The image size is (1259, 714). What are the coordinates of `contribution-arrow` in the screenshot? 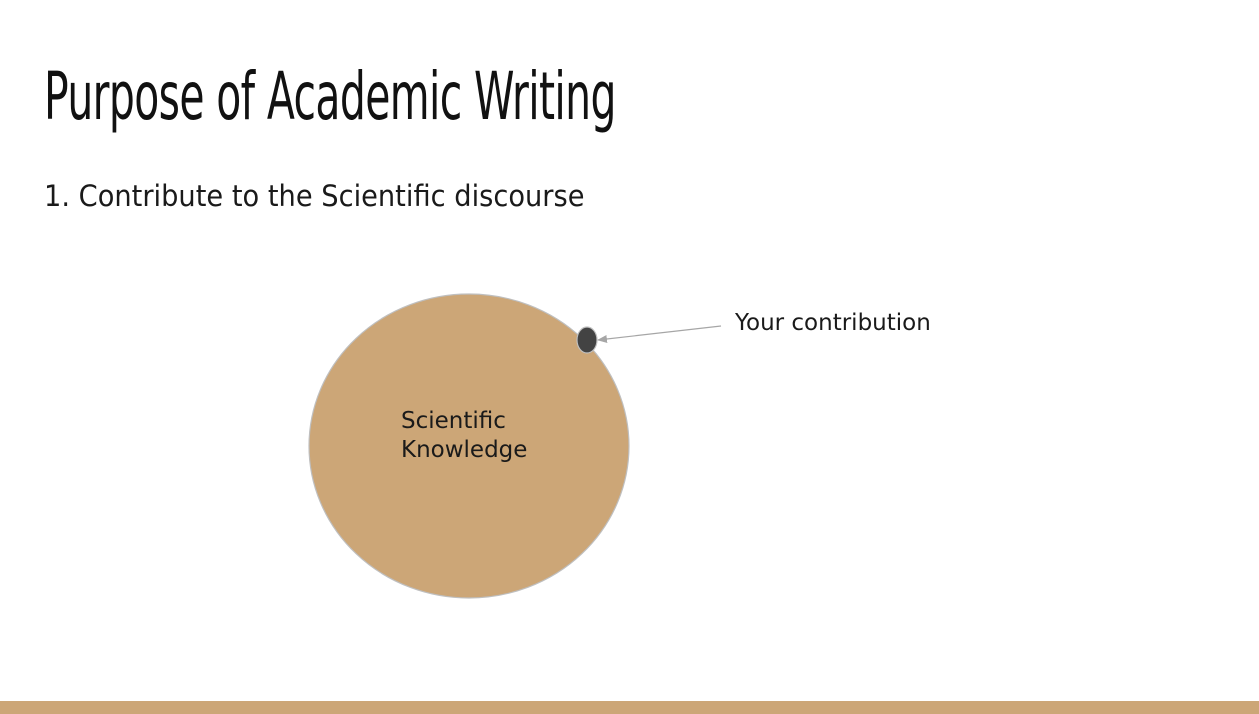 It's located at (659, 334).